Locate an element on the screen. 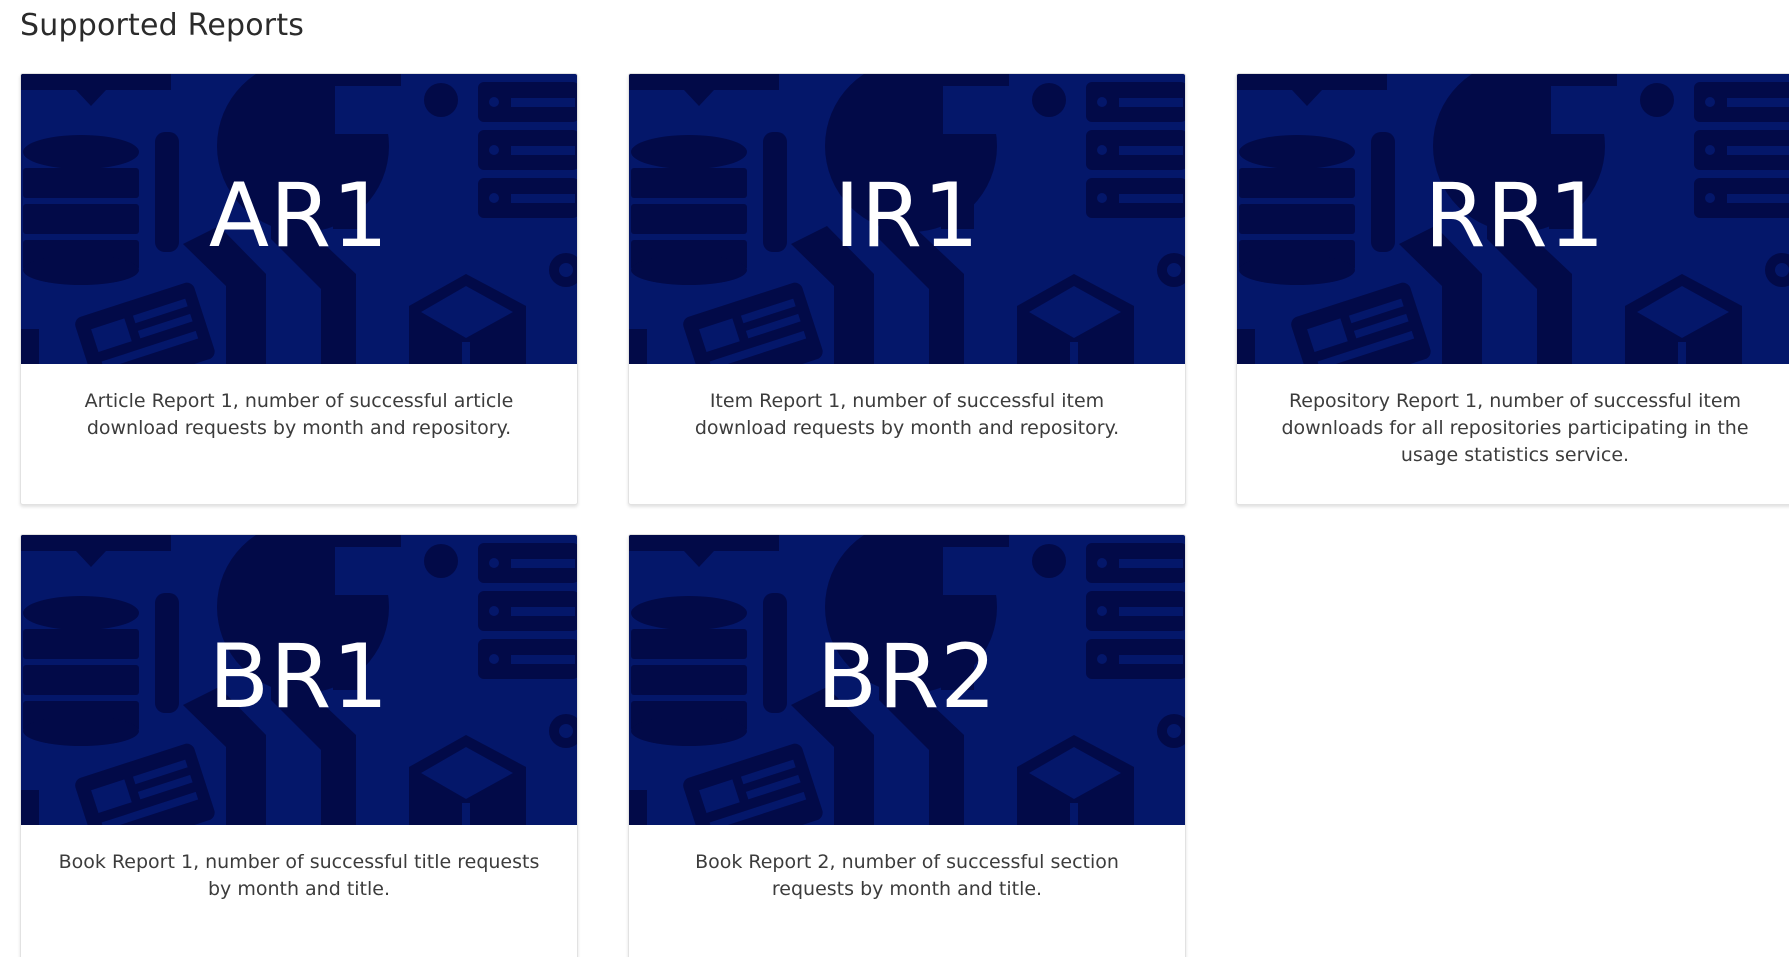 This screenshot has height=957, width=1789. report-code: IR1 is located at coordinates (907, 215).